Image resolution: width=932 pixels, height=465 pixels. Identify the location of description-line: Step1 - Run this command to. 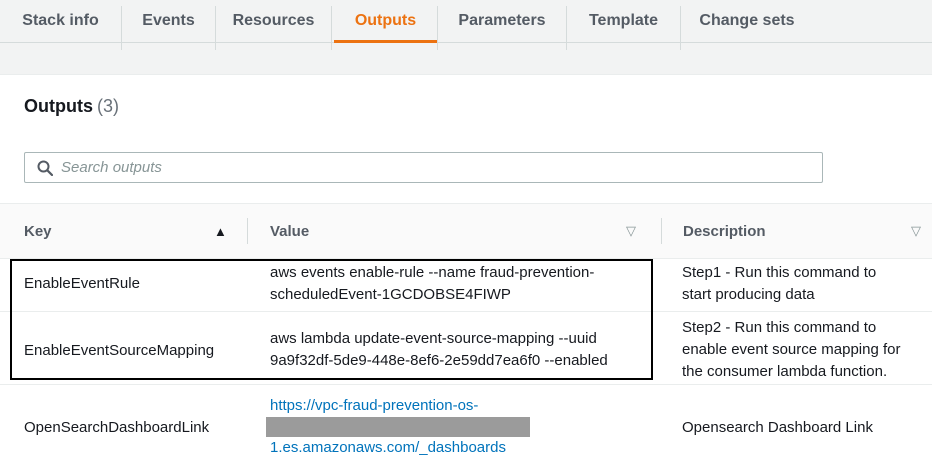
(779, 272).